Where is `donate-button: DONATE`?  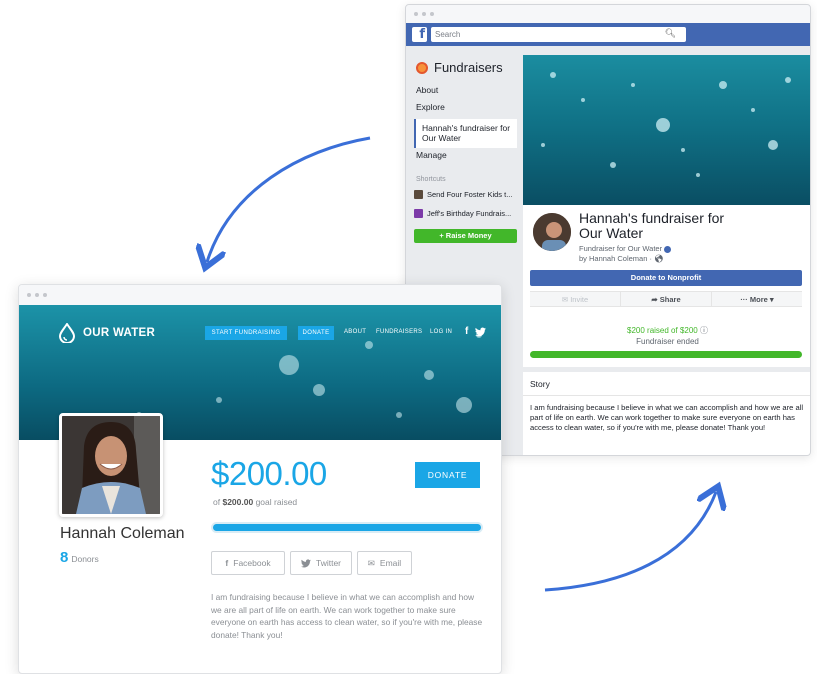
donate-button: DONATE is located at coordinates (447, 475).